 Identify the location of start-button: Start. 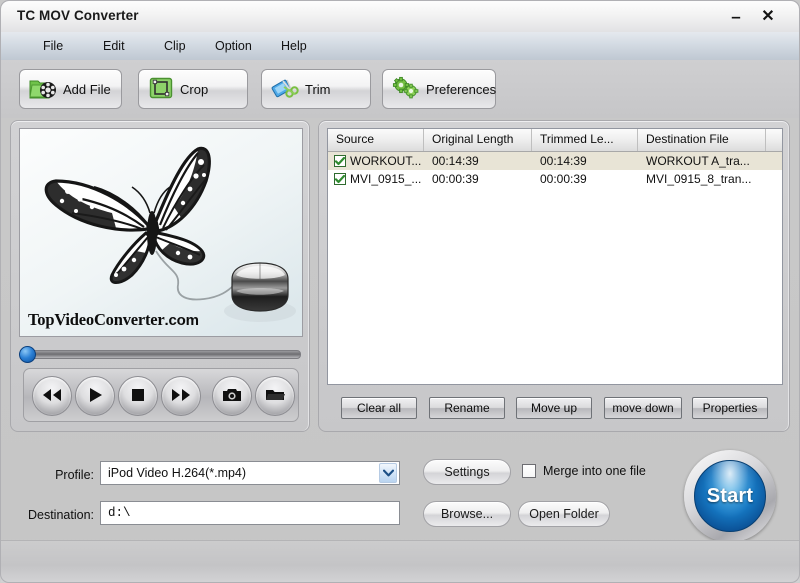
(730, 496).